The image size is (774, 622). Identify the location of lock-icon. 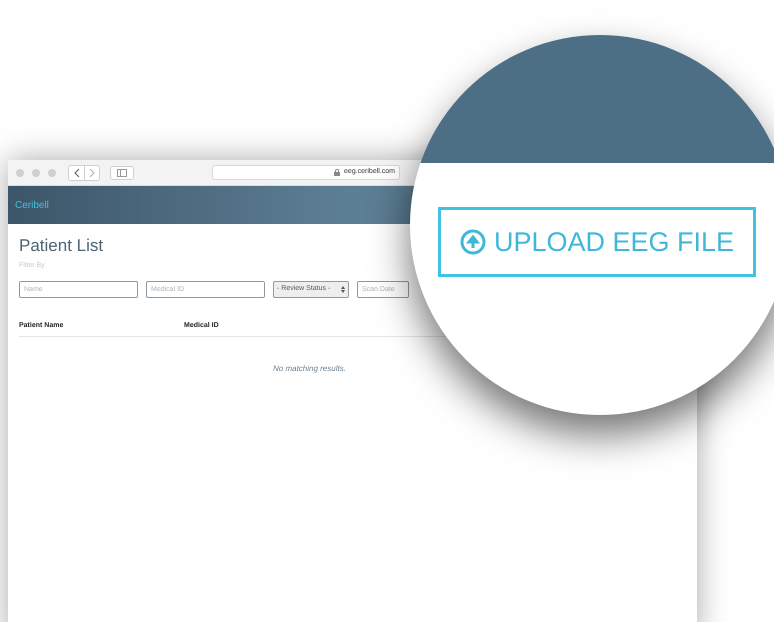
(337, 172).